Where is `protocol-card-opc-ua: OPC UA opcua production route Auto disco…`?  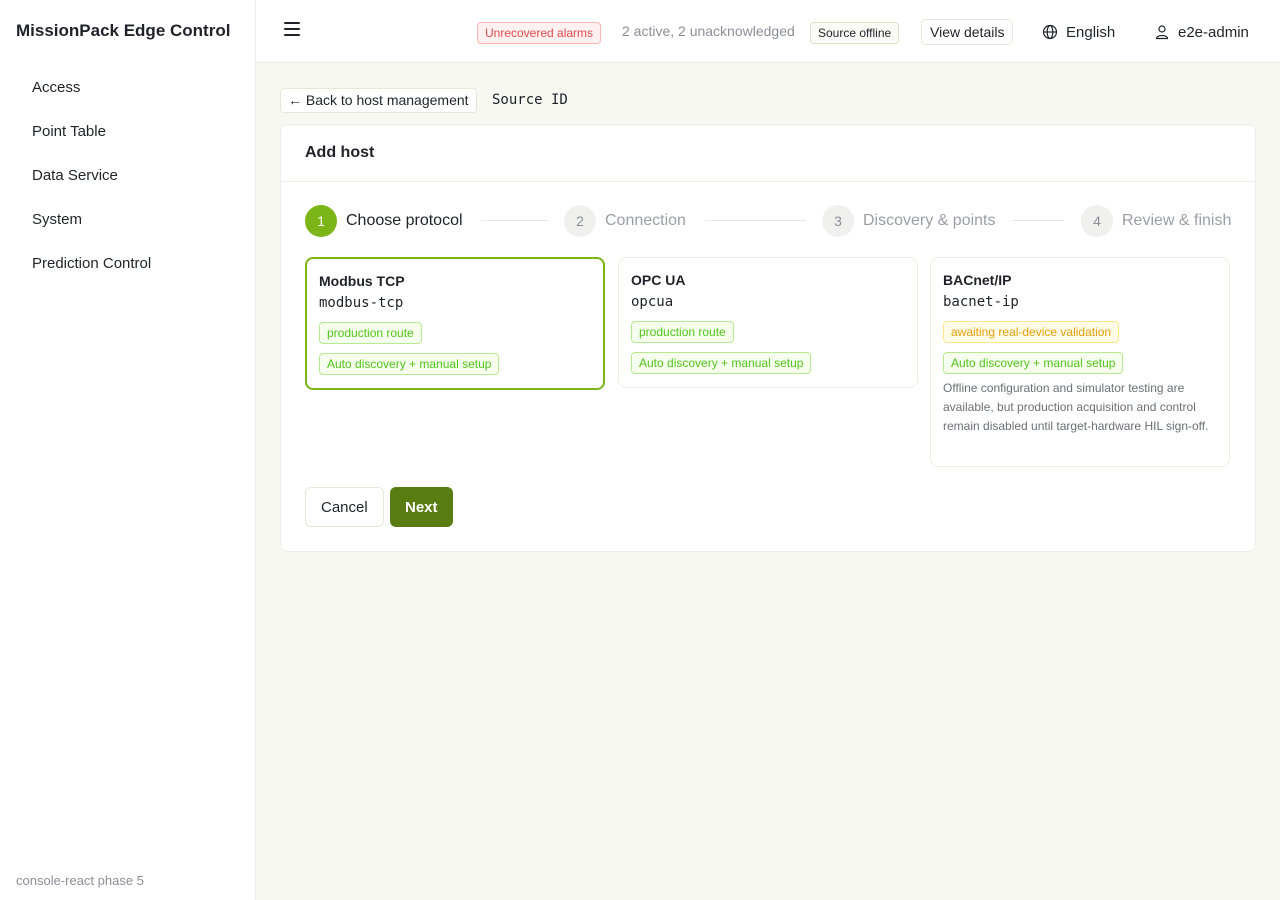 protocol-card-opc-ua: OPC UA opcua production route Auto disco… is located at coordinates (768, 322).